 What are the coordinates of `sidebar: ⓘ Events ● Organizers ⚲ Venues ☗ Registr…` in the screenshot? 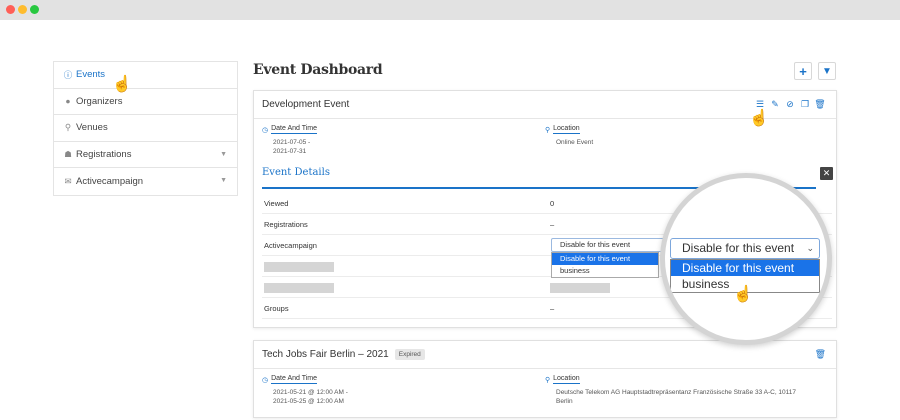 It's located at (145, 128).